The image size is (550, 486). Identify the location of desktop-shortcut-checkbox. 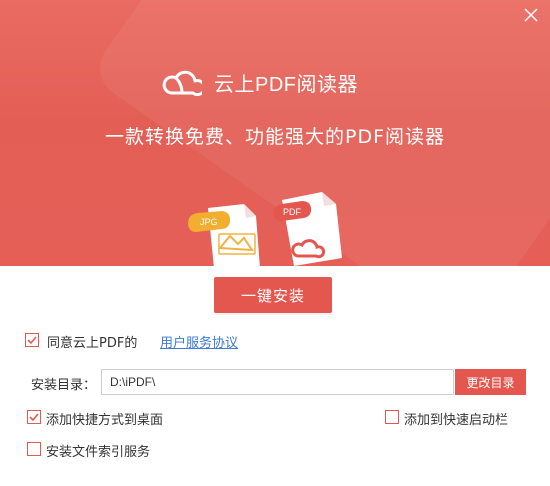
(34, 417).